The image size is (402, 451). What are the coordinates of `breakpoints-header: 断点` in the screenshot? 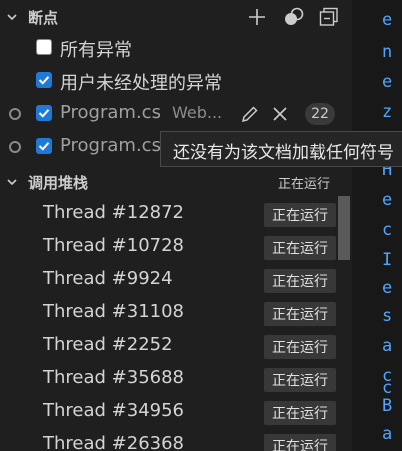 It's located at (176, 17).